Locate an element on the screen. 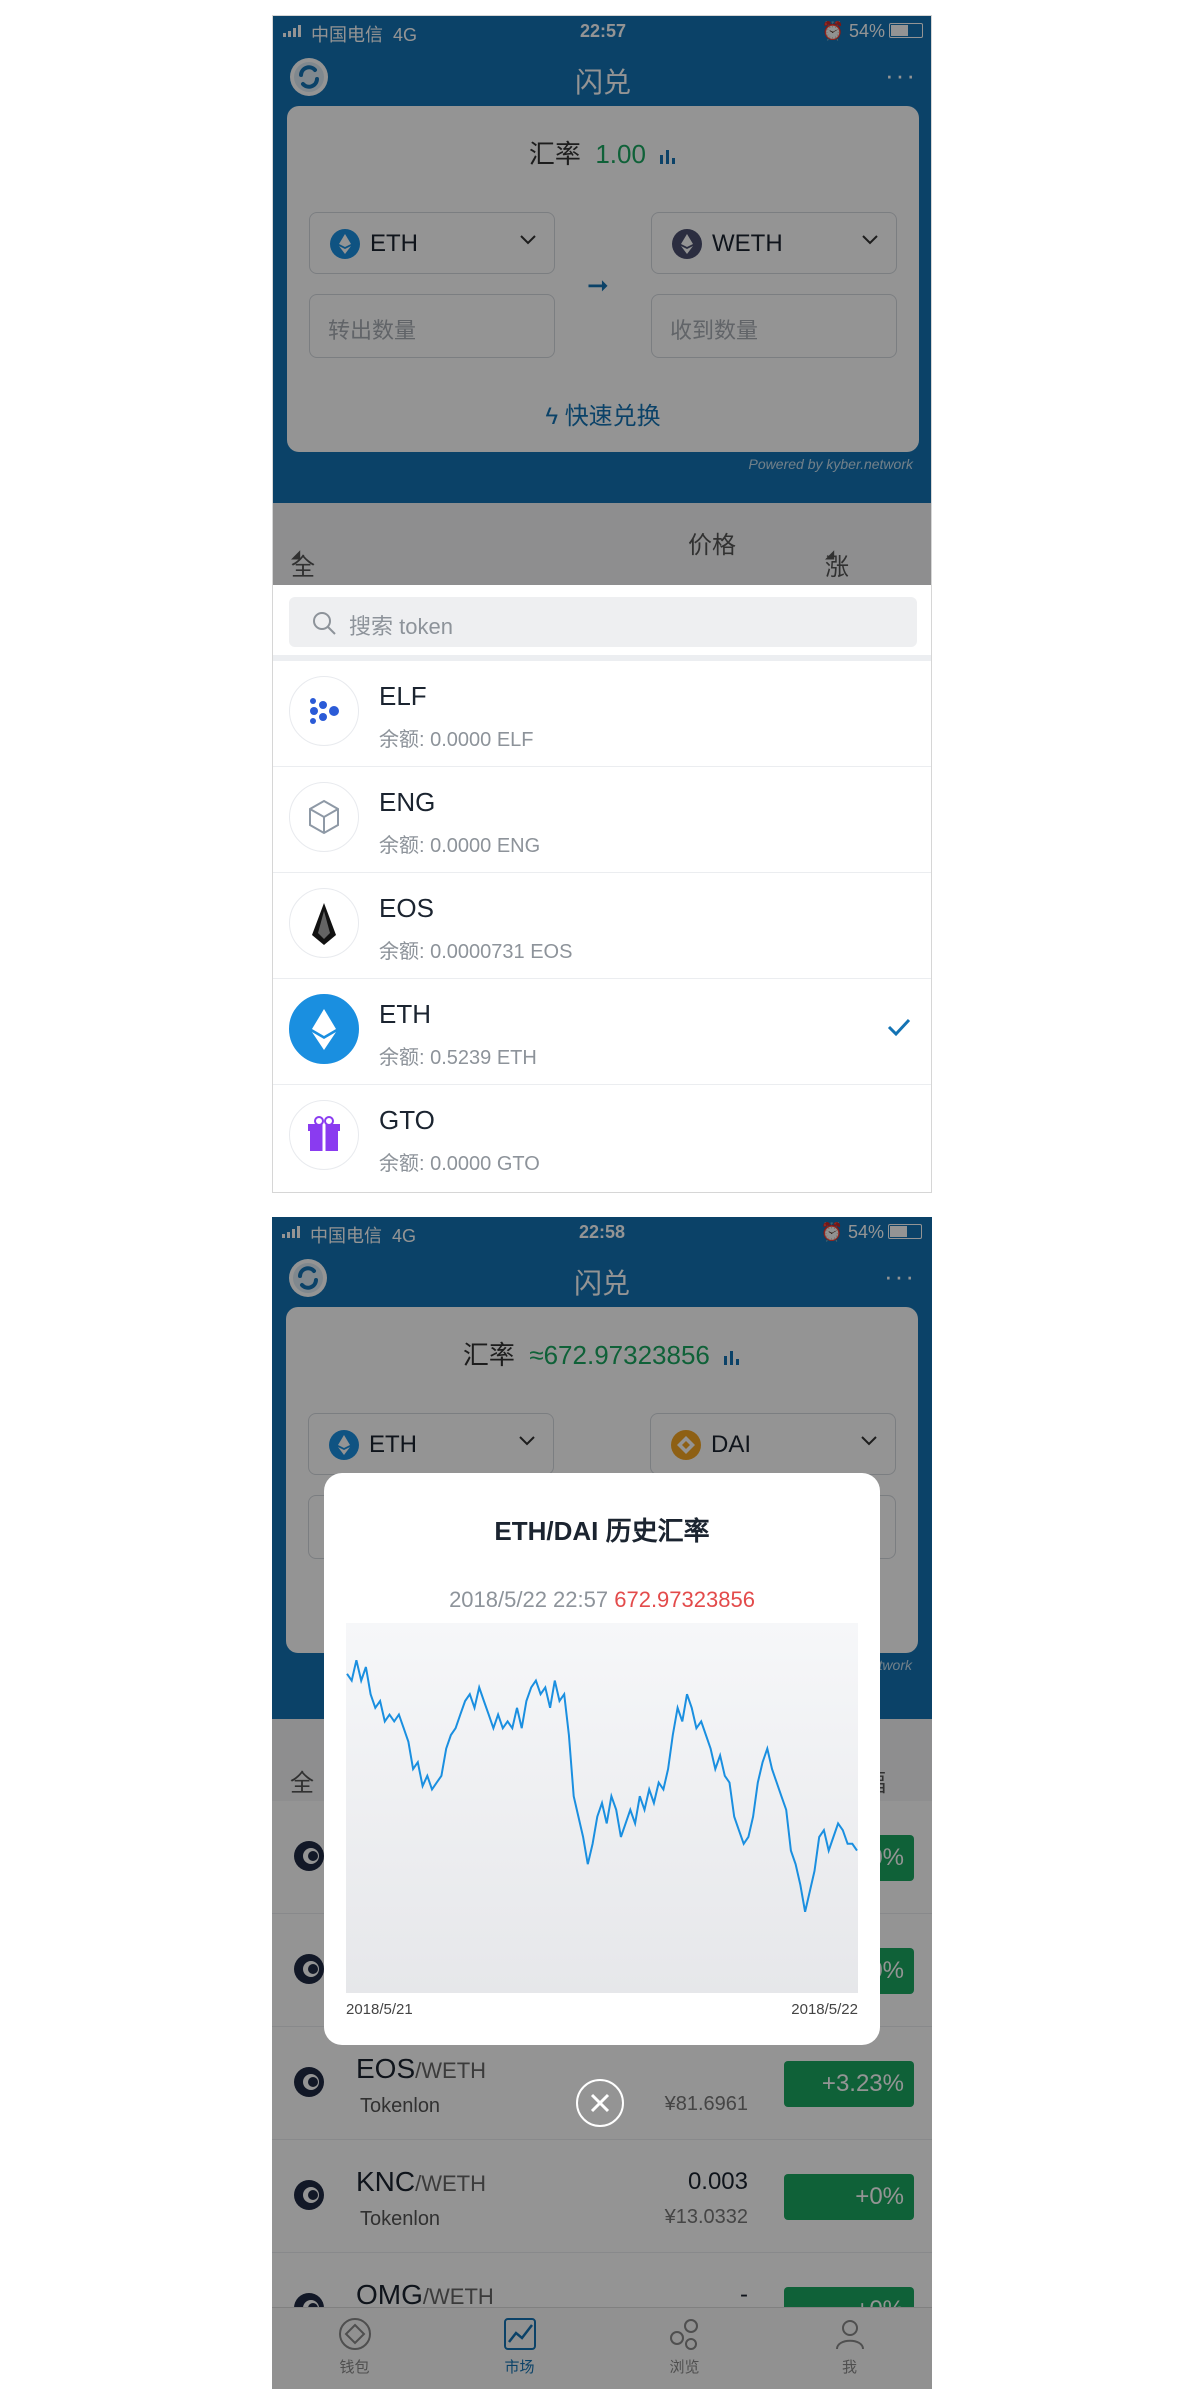  token-search-input: 搜索 token is located at coordinates (603, 622).